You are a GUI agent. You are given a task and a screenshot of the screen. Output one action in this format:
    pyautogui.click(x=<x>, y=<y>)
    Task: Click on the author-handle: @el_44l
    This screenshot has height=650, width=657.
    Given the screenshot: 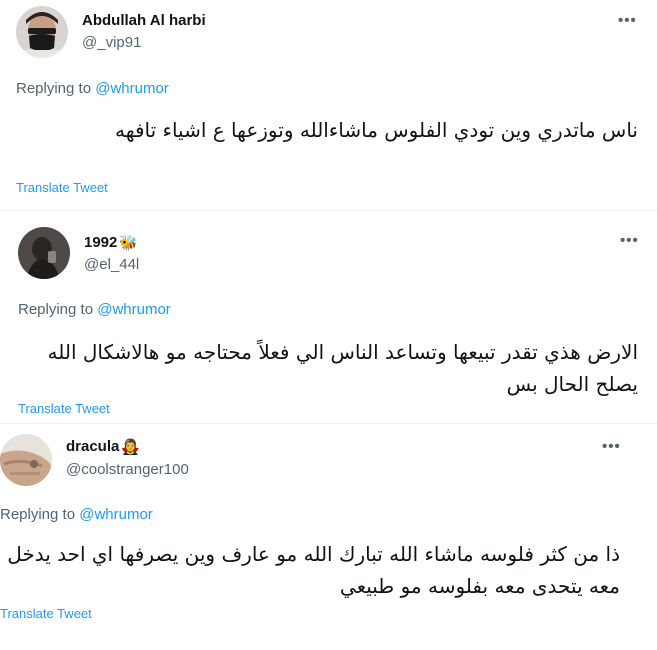 What is the action you would take?
    pyautogui.click(x=111, y=264)
    